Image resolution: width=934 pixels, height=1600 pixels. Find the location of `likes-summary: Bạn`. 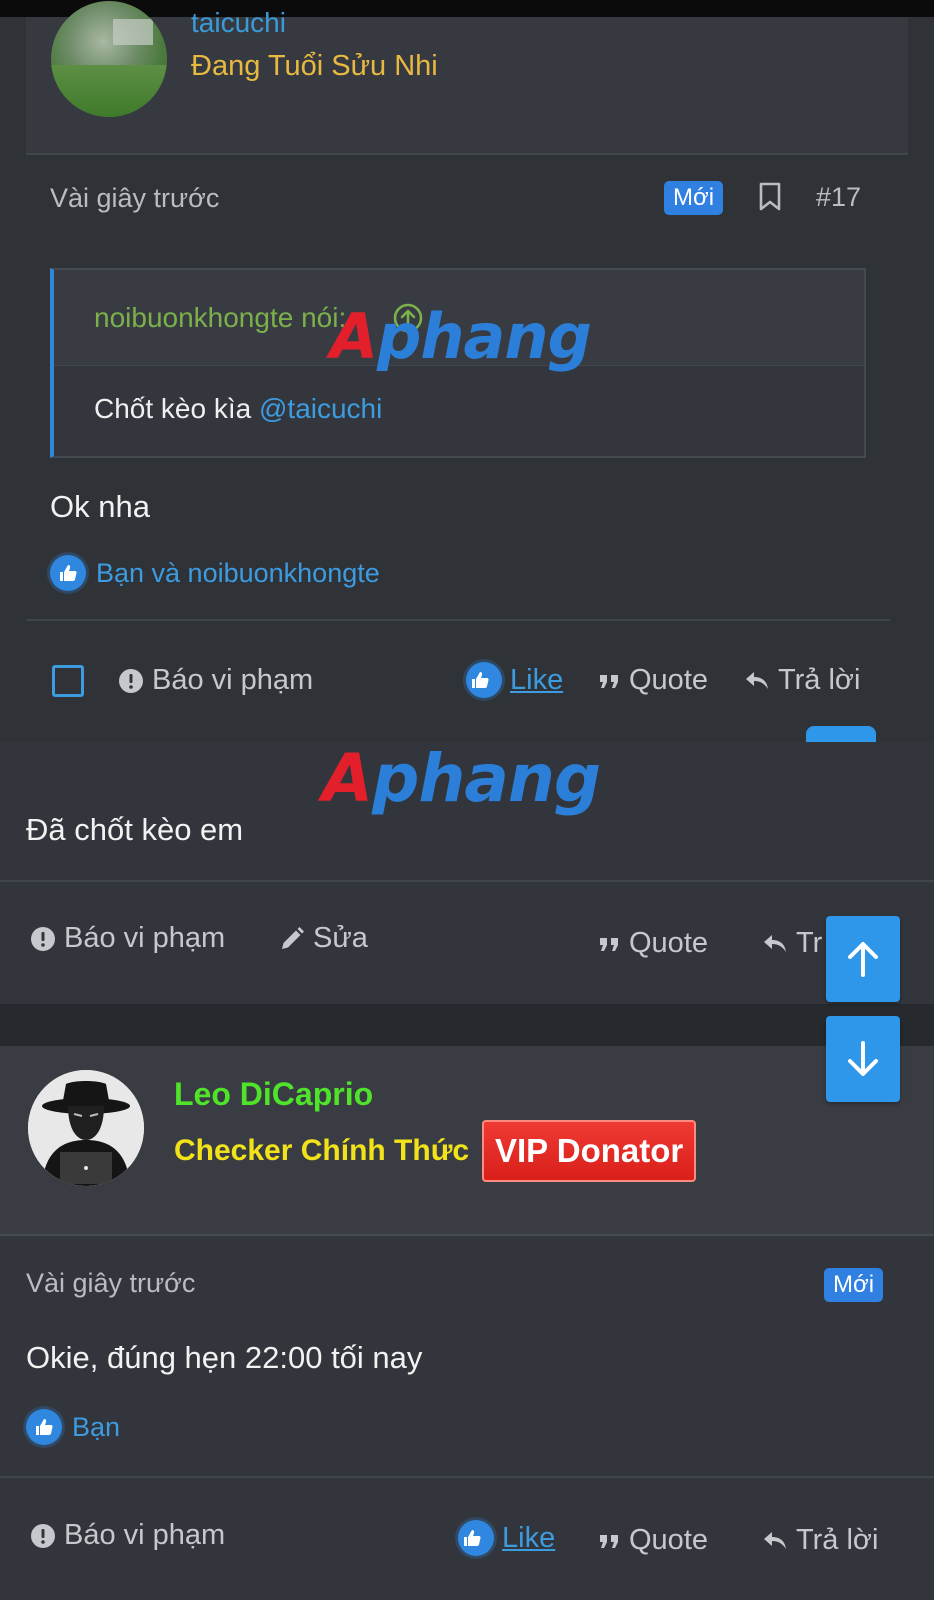

likes-summary: Bạn is located at coordinates (73, 1427).